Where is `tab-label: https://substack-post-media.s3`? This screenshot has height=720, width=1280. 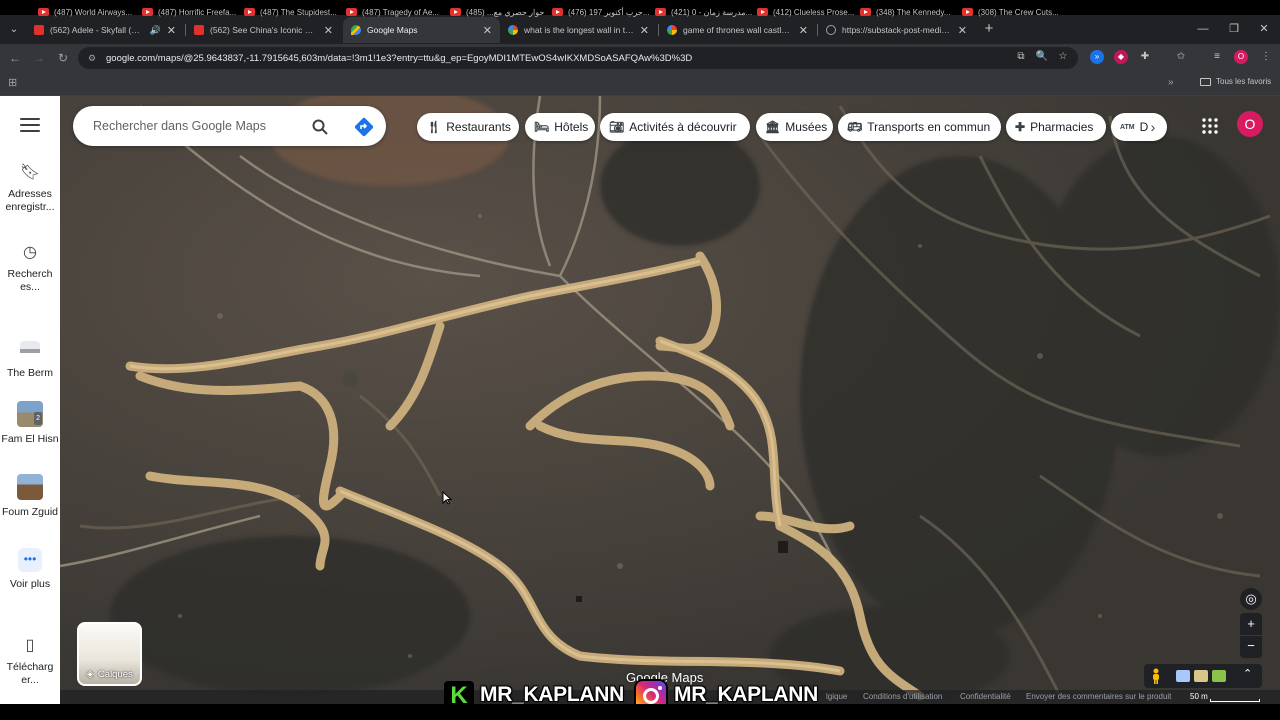
tab-label: https://substack-post-media.s3 is located at coordinates (897, 30).